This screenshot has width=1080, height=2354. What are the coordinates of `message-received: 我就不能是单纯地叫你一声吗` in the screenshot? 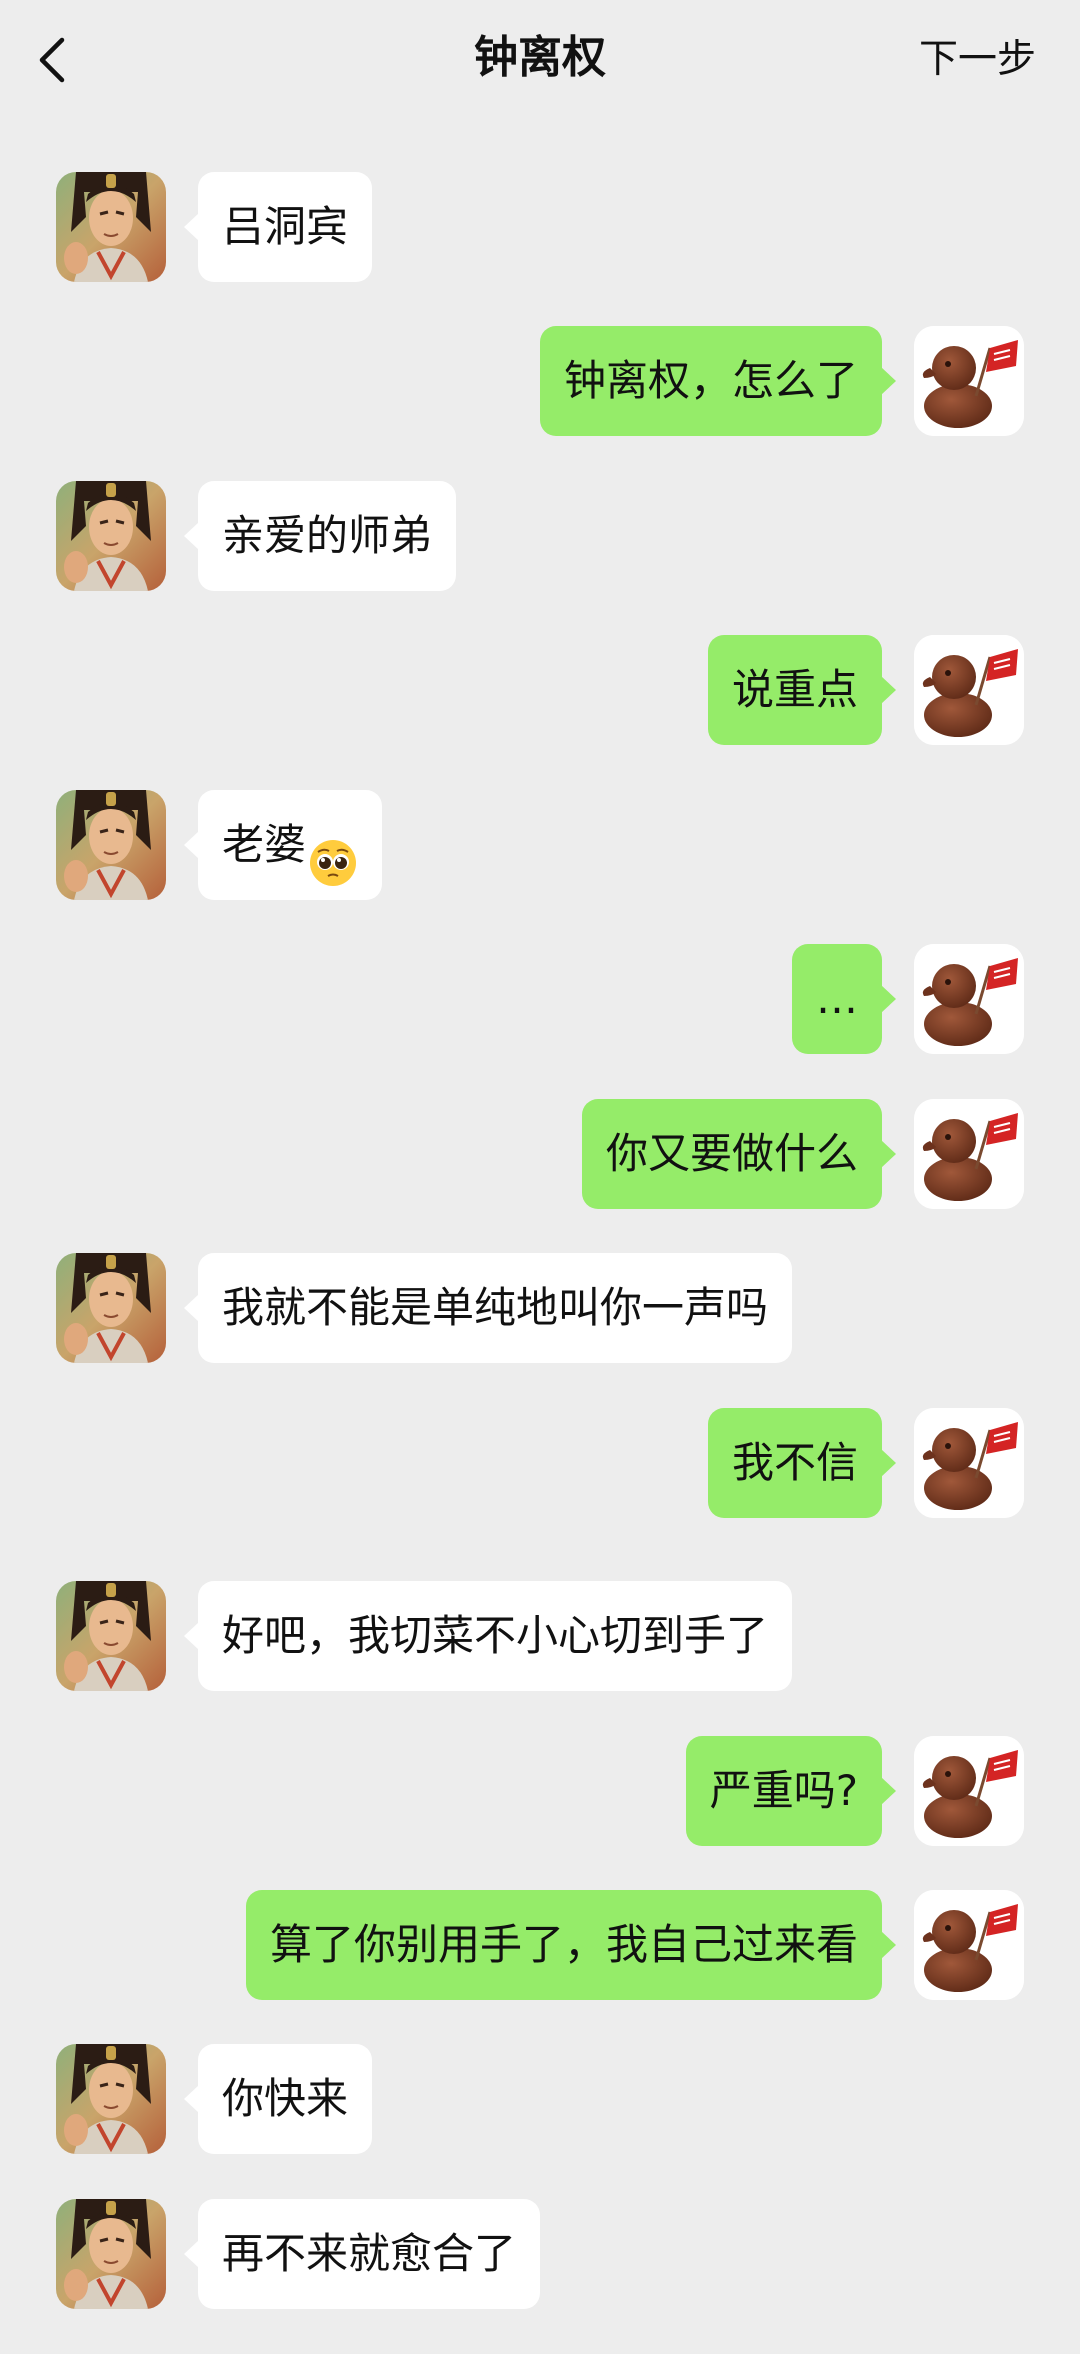 It's located at (540, 1308).